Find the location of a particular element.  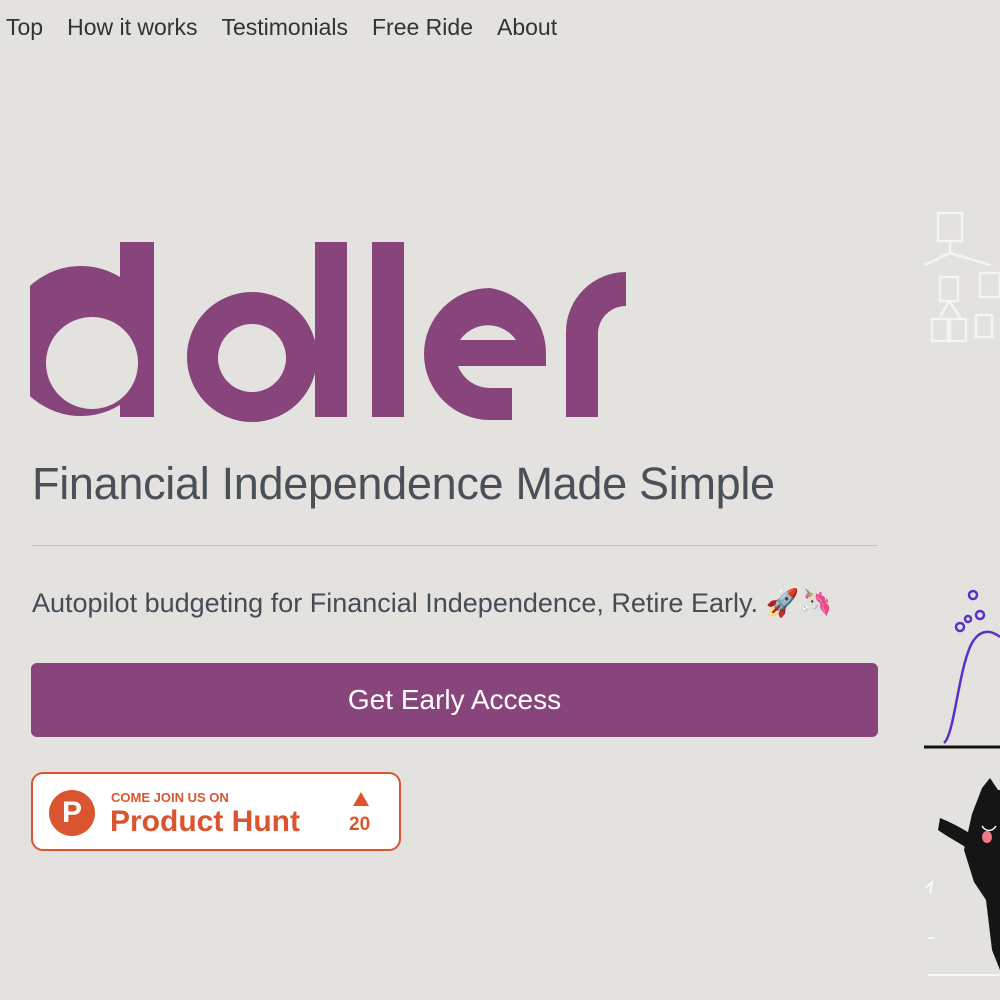

nav-about: About is located at coordinates (527, 27).